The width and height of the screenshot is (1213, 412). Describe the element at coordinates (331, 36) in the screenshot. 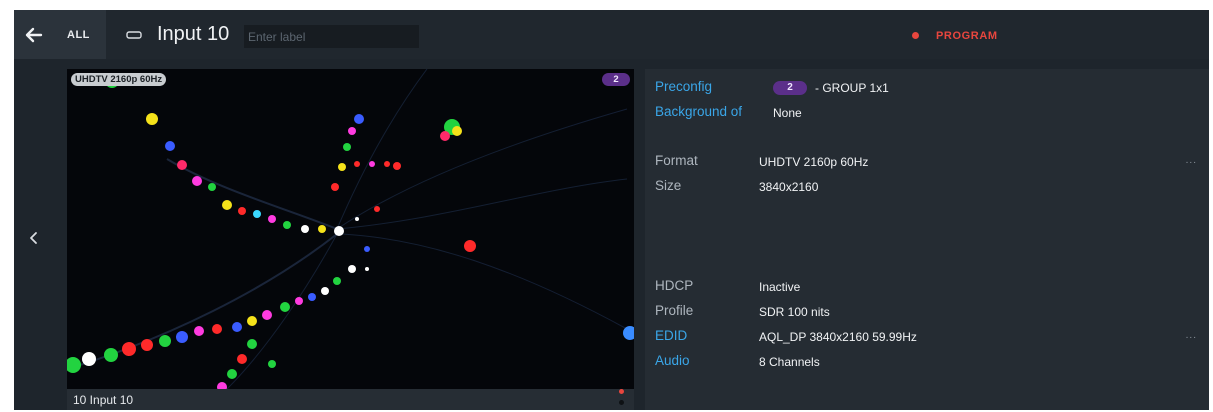

I see `label-input` at that location.